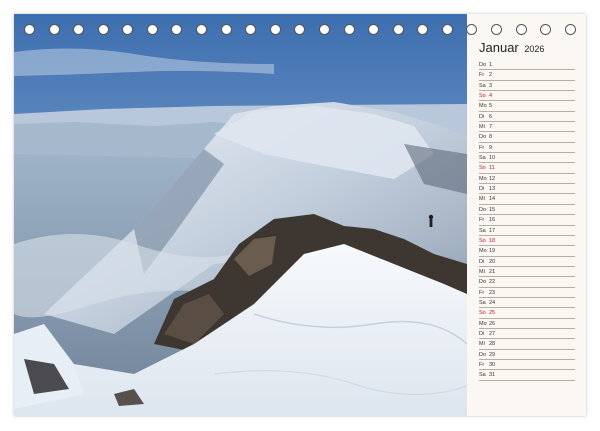 The height and width of the screenshot is (431, 600). Describe the element at coordinates (492, 313) in the screenshot. I see `day-number: 25` at that location.